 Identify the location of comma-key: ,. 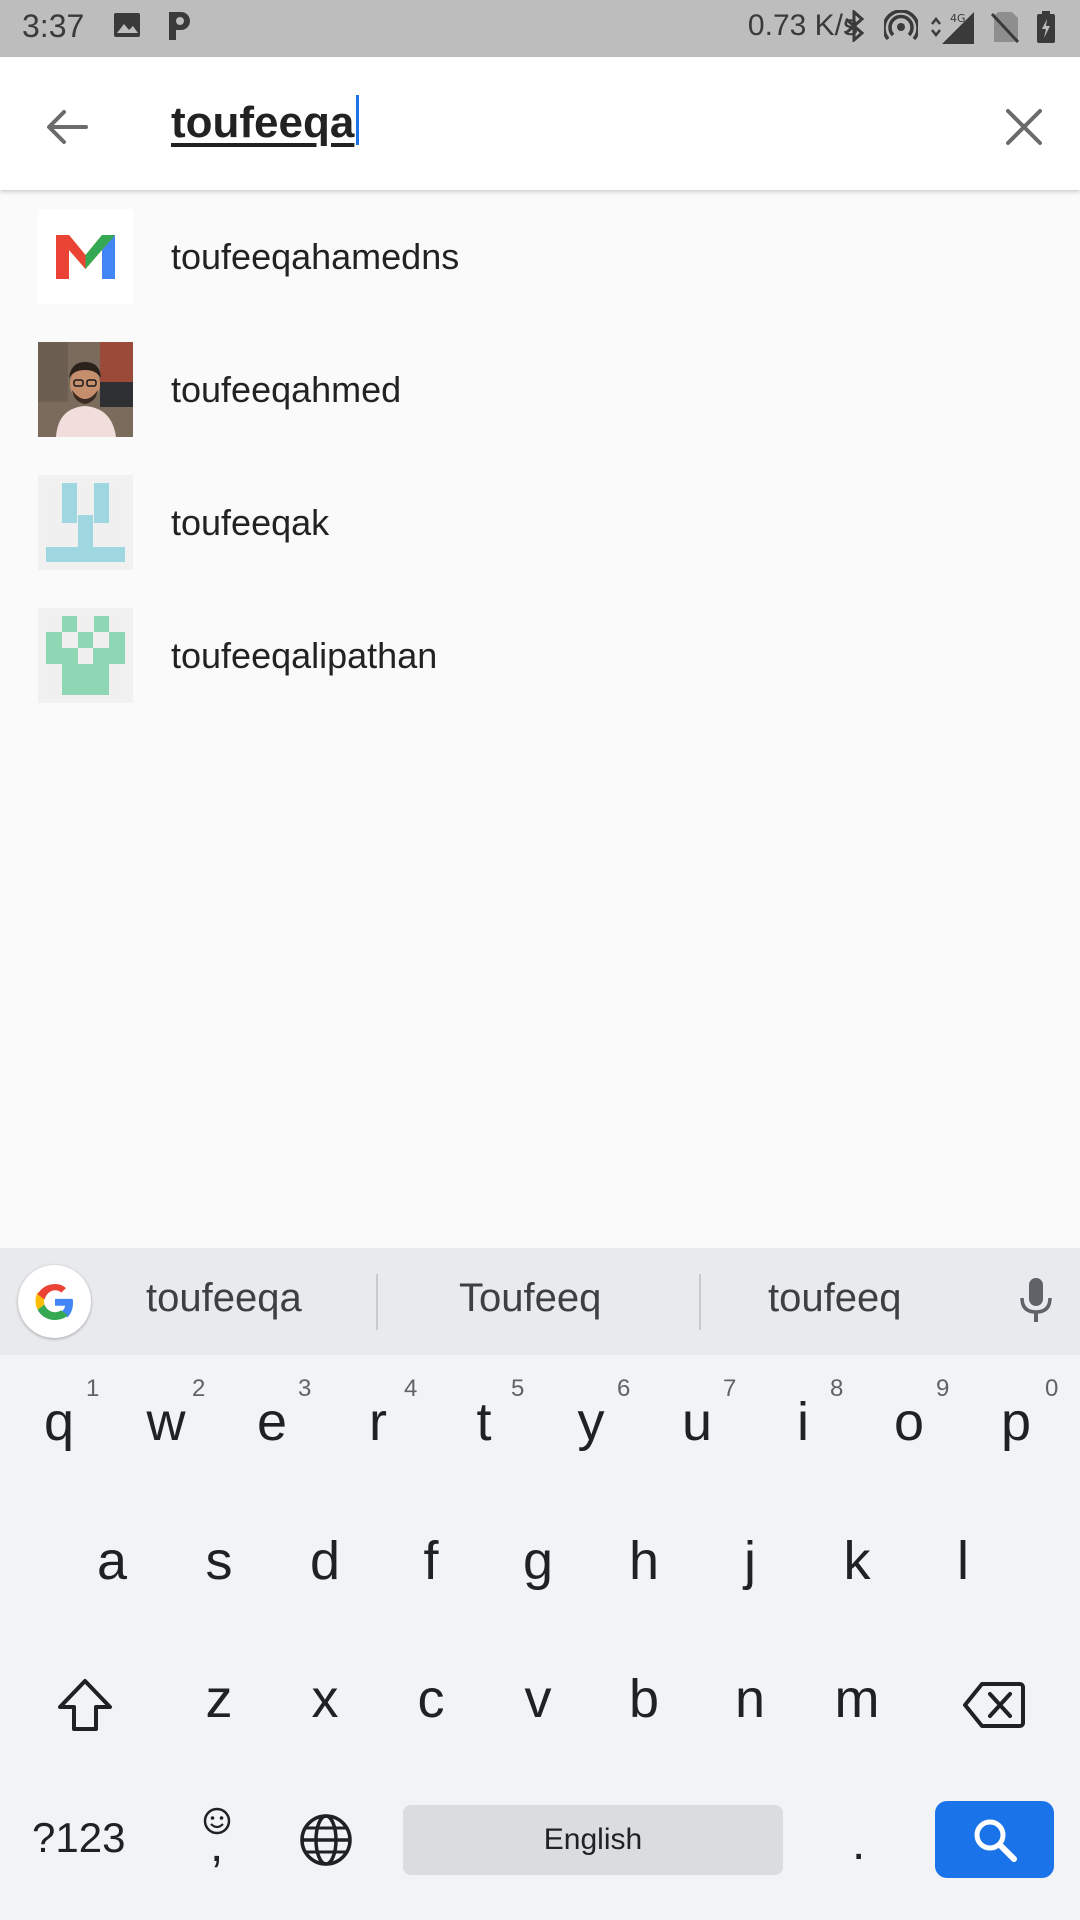
(216, 1845).